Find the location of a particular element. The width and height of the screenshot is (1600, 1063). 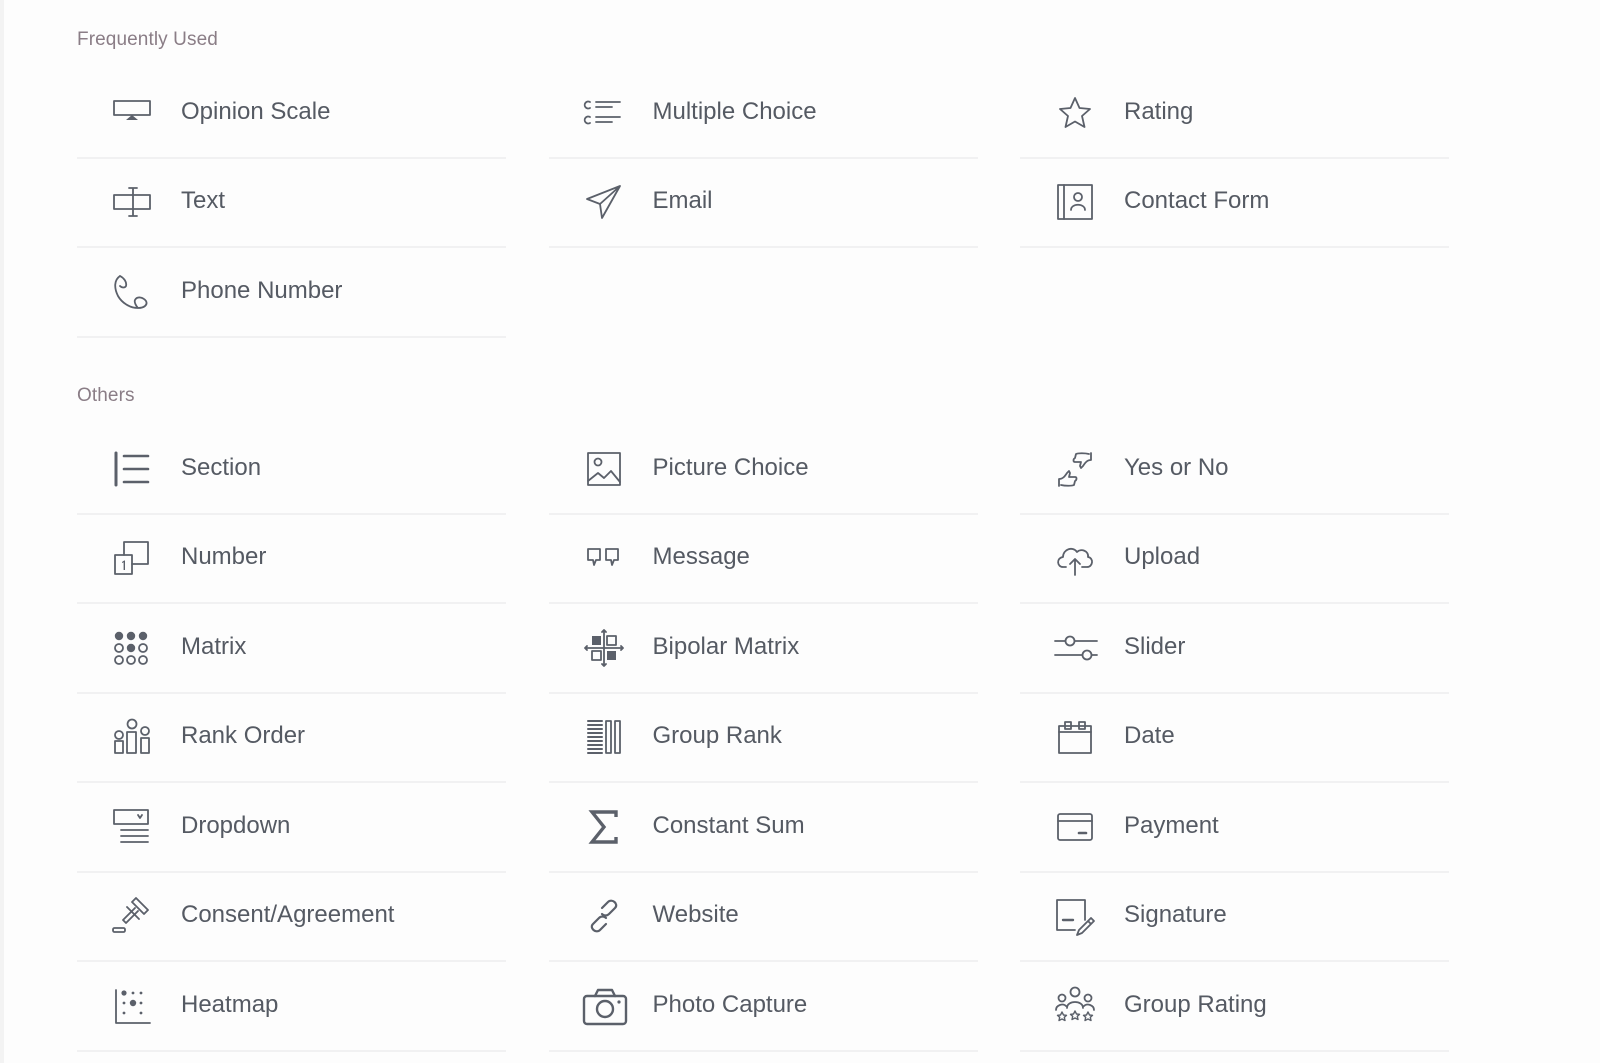

calendar-icon is located at coordinates (1075, 737).